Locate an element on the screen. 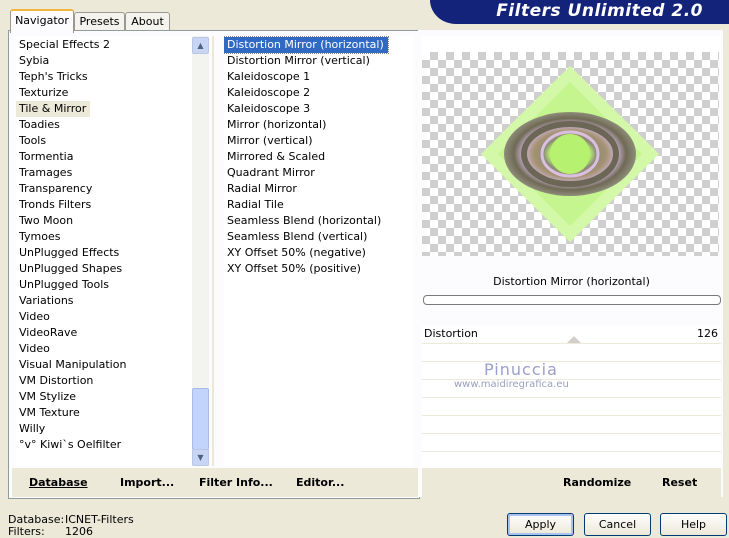  database-button: Database is located at coordinates (58, 482).